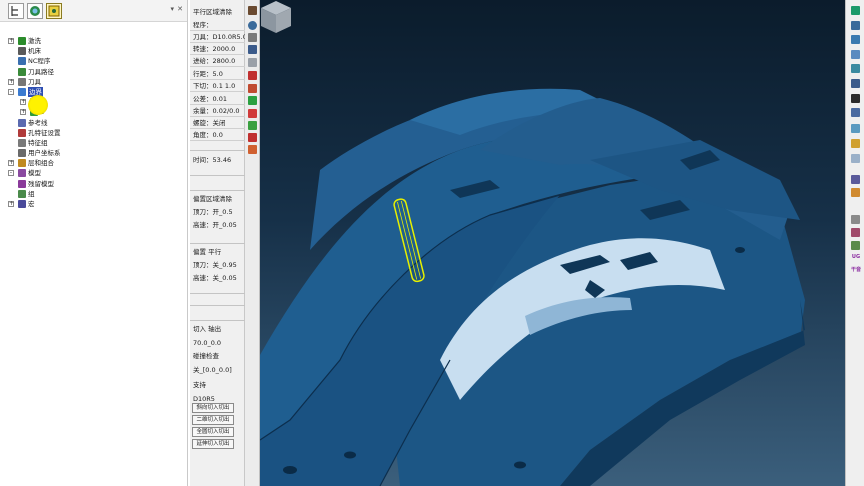 This screenshot has width=864, height=486. What do you see at coordinates (855, 219) in the screenshot?
I see `toolpath-view-icon` at bounding box center [855, 219].